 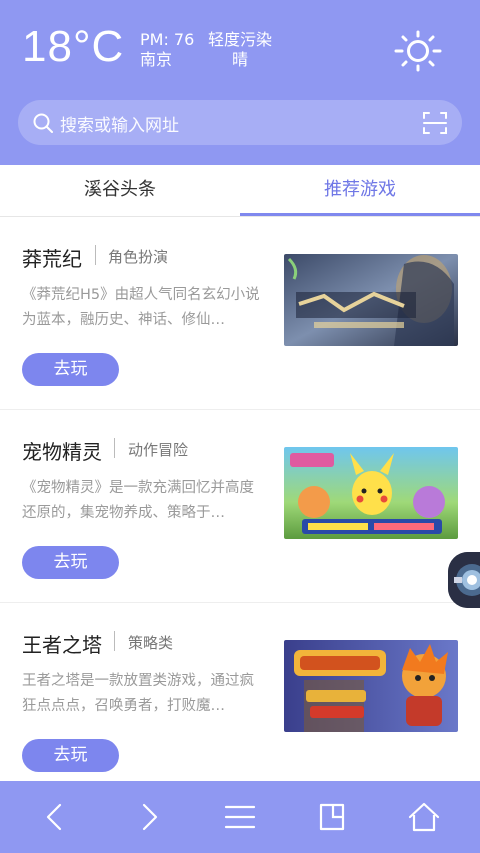 I want to click on search-bar: 搜索或输入网址, so click(x=240, y=122).